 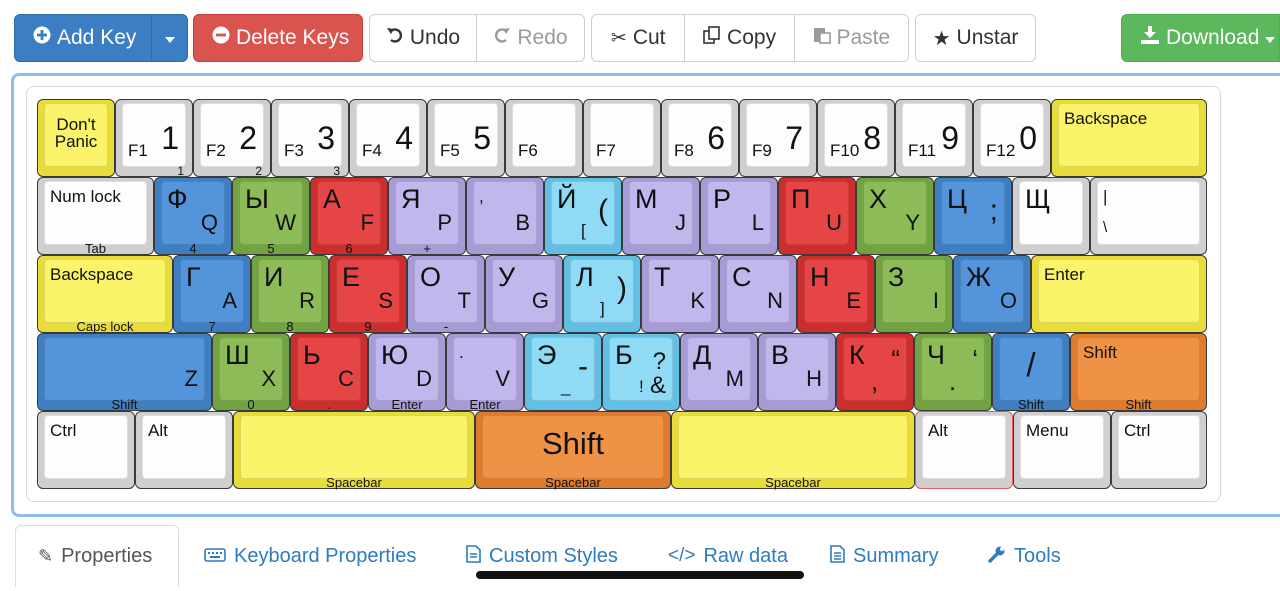 I want to click on delete-keys-button: Delete Keys, so click(x=278, y=38).